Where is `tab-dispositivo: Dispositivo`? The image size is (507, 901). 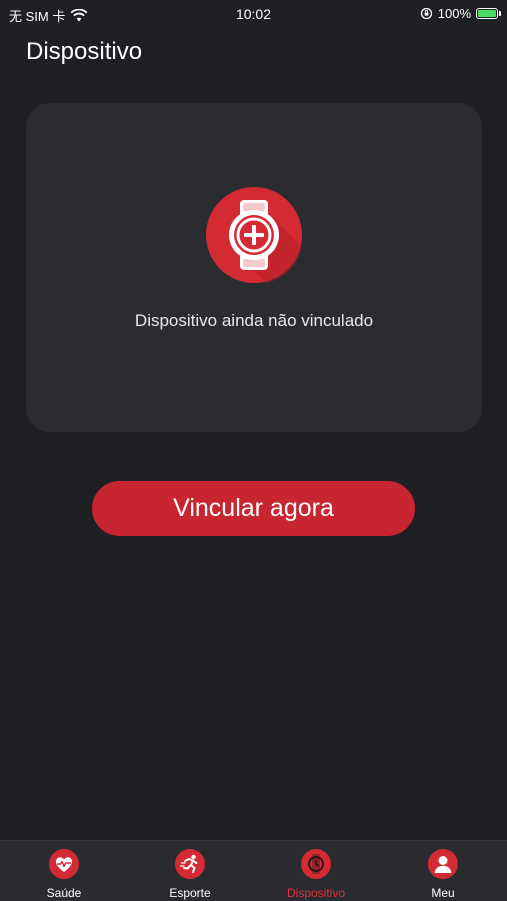 tab-dispositivo: Dispositivo is located at coordinates (316, 874).